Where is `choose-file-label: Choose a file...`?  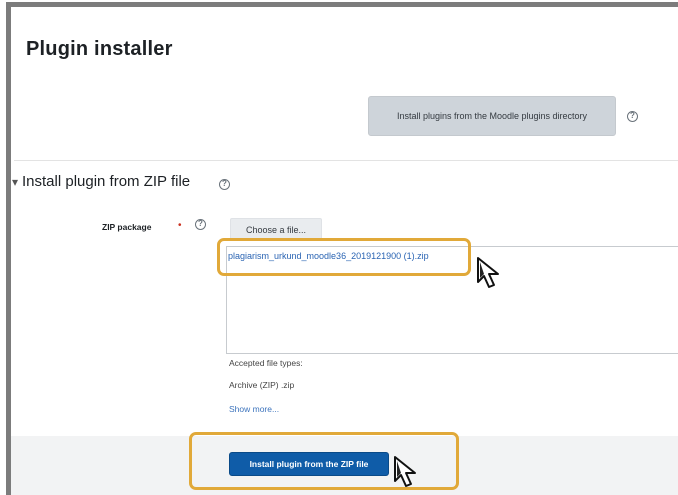 choose-file-label: Choose a file... is located at coordinates (276, 229).